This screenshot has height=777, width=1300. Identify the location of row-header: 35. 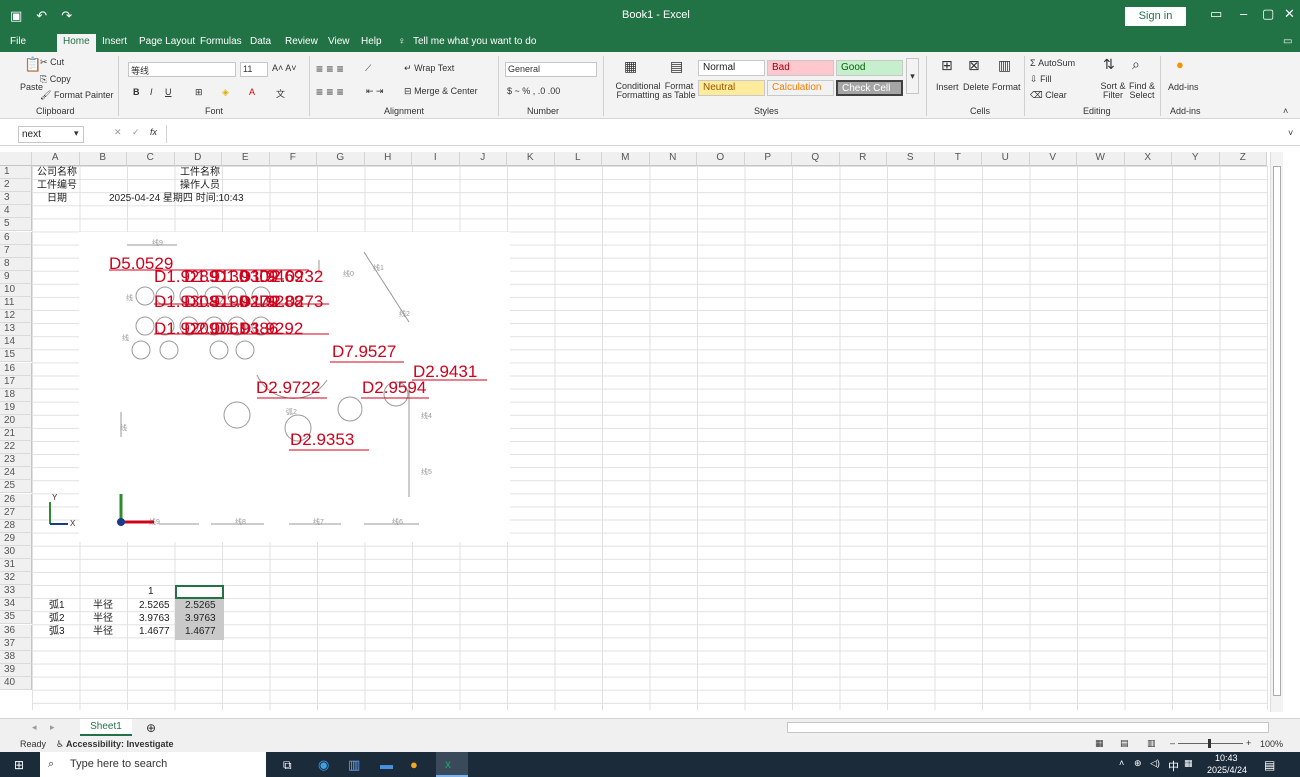
(16, 618).